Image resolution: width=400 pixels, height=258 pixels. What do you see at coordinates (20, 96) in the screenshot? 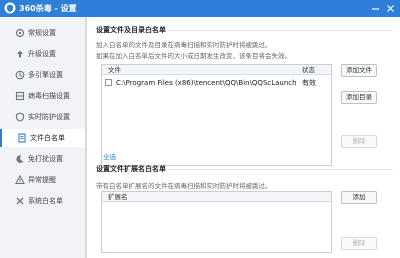
I see `scan-icon` at bounding box center [20, 96].